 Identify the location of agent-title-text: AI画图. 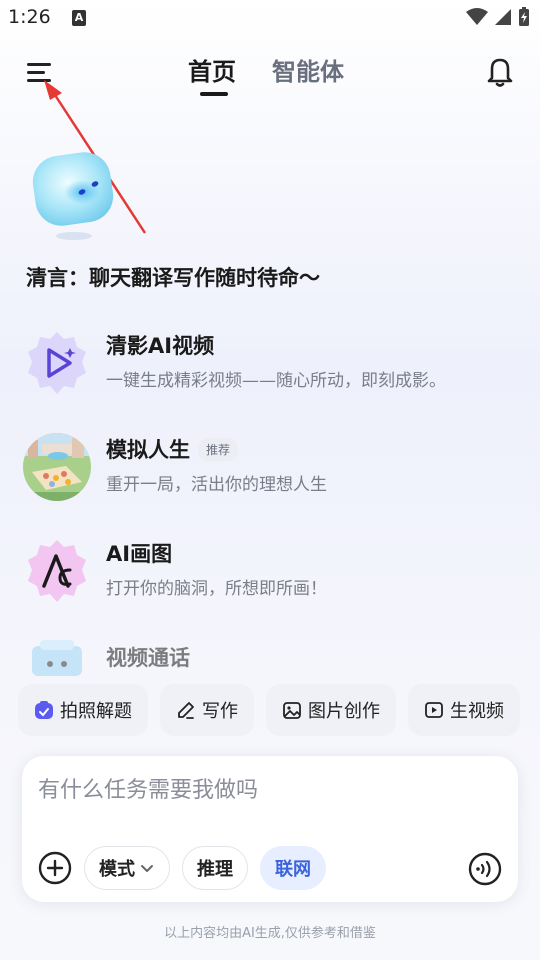
(139, 554).